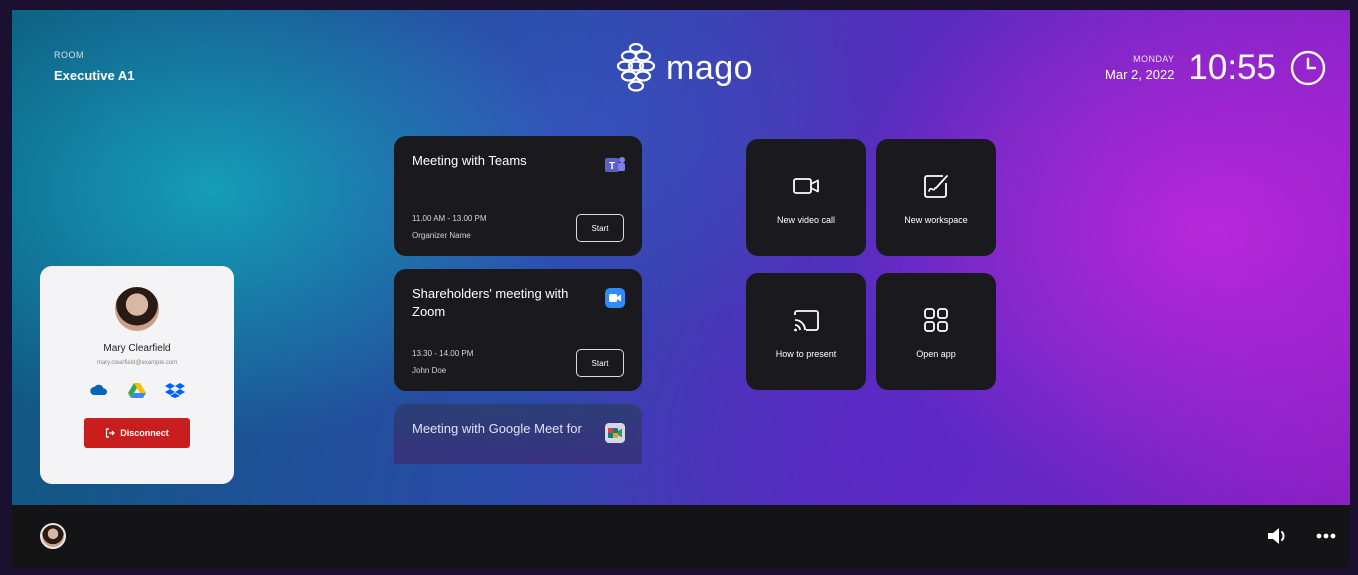  I want to click on pinecone-icon, so click(636, 67).